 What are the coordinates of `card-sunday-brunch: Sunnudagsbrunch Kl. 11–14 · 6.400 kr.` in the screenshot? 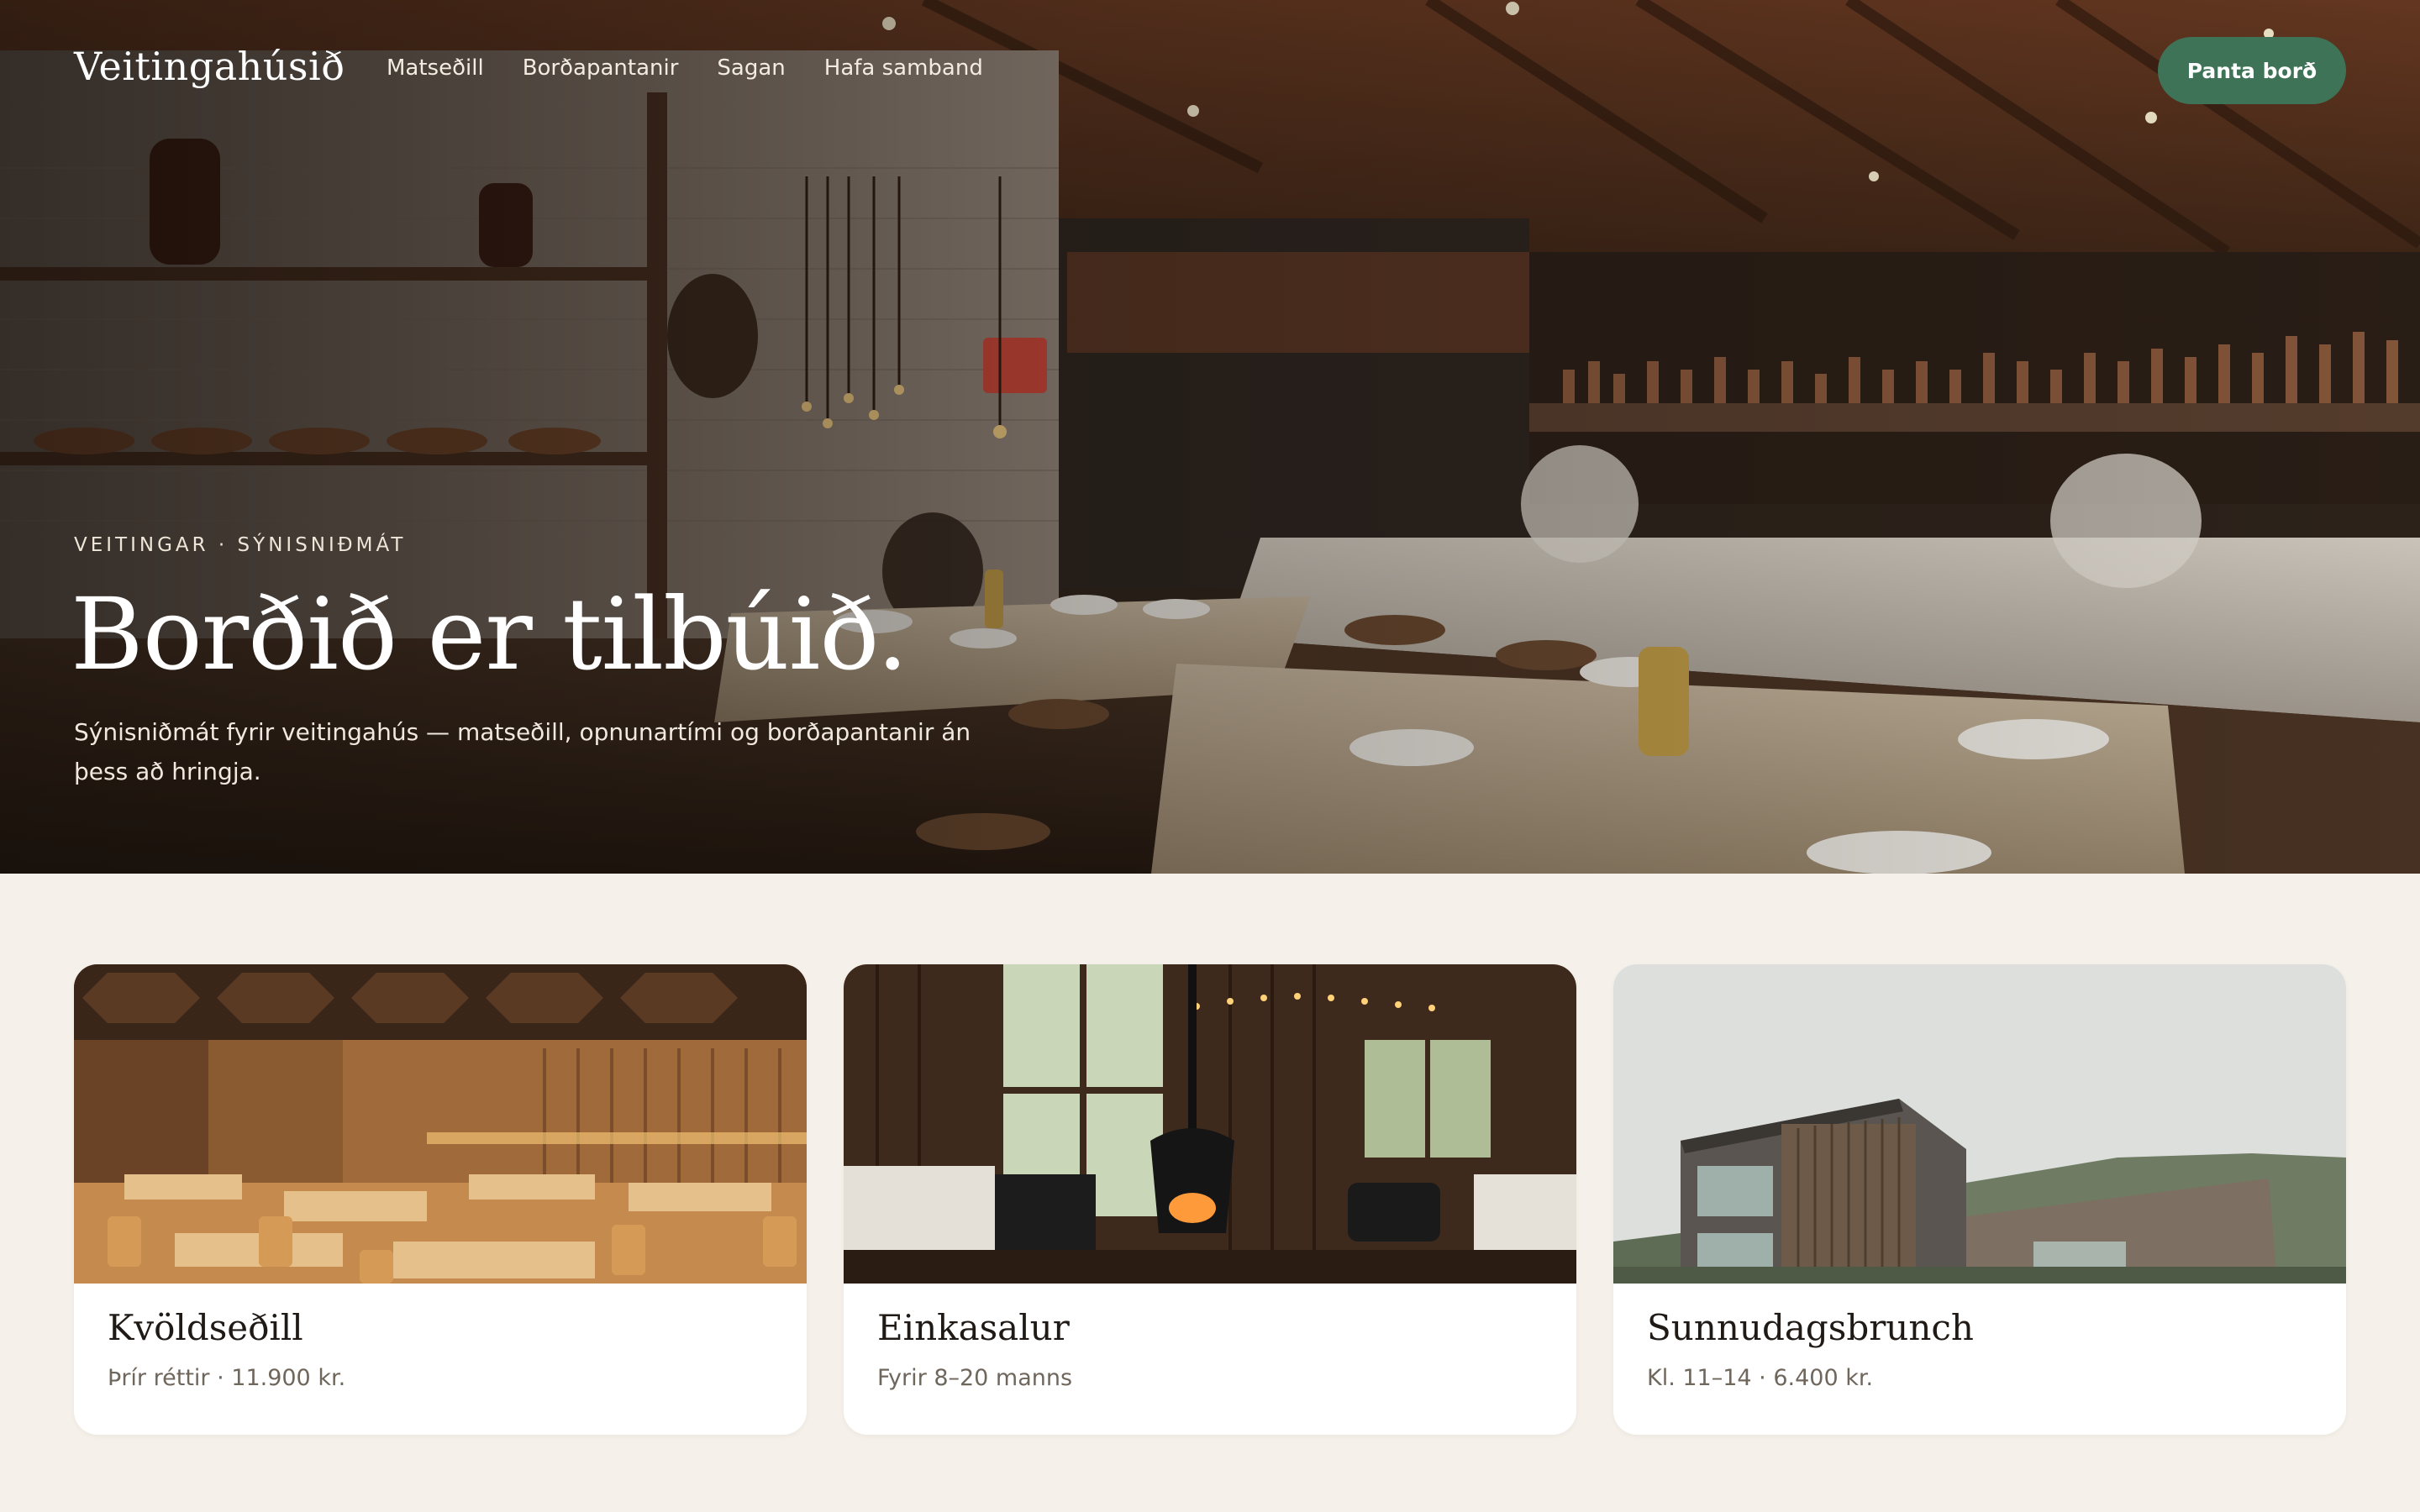 It's located at (1980, 1199).